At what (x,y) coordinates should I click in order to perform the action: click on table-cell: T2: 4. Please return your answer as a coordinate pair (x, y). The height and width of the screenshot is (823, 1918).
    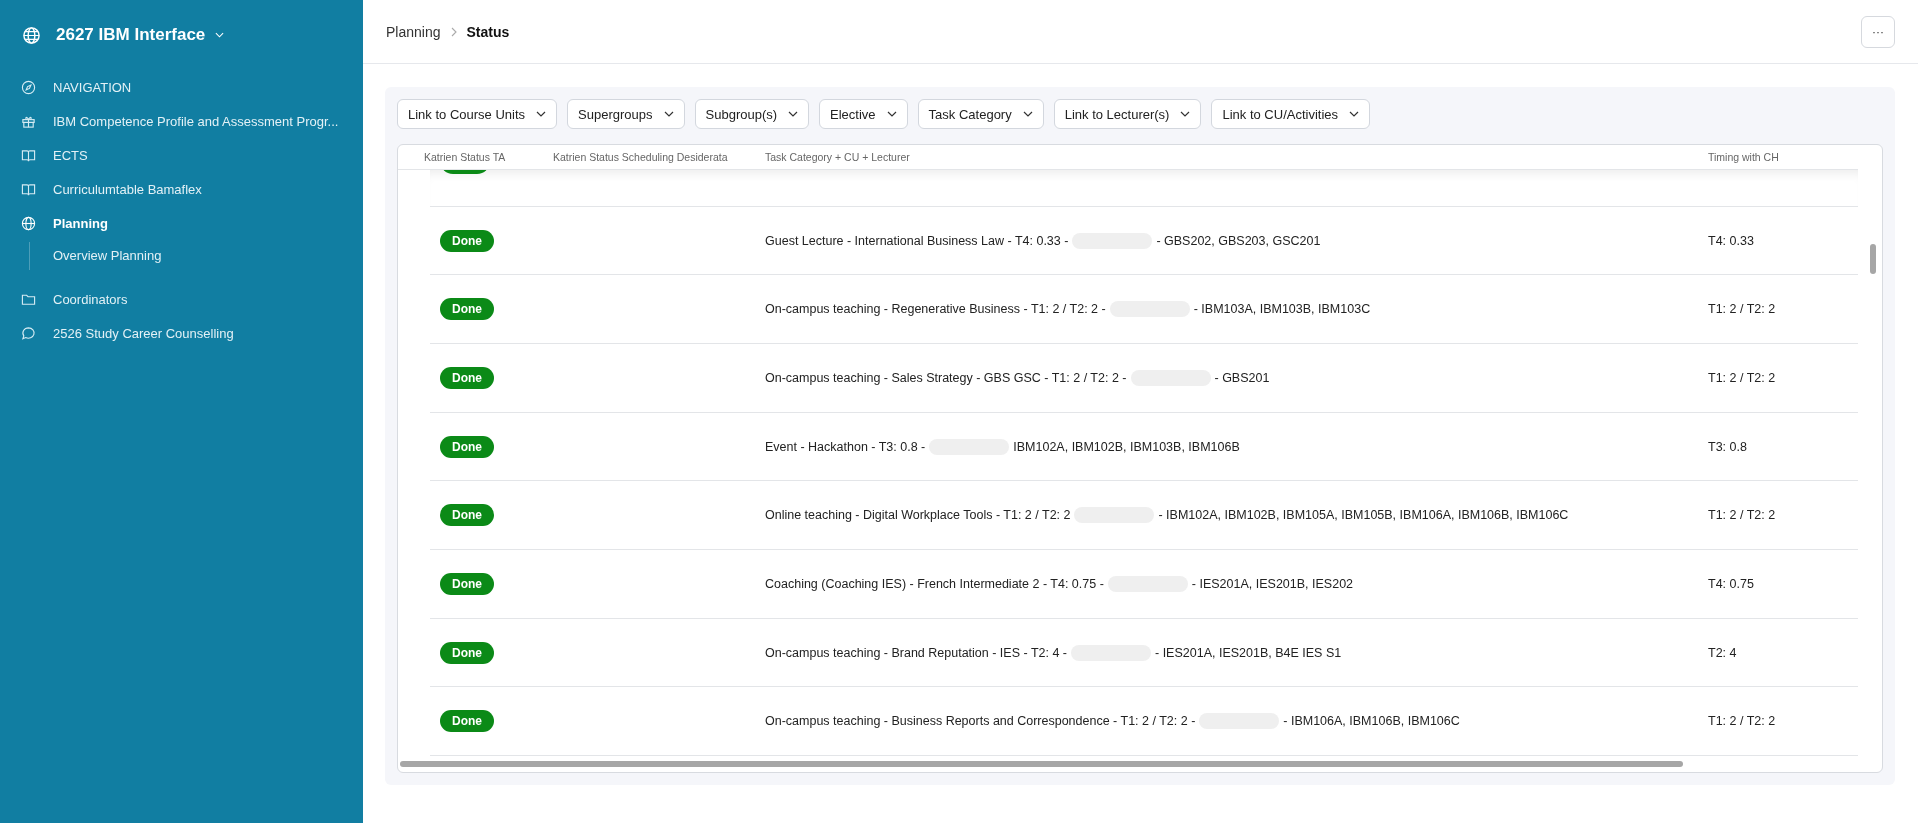
    Looking at the image, I should click on (1722, 652).